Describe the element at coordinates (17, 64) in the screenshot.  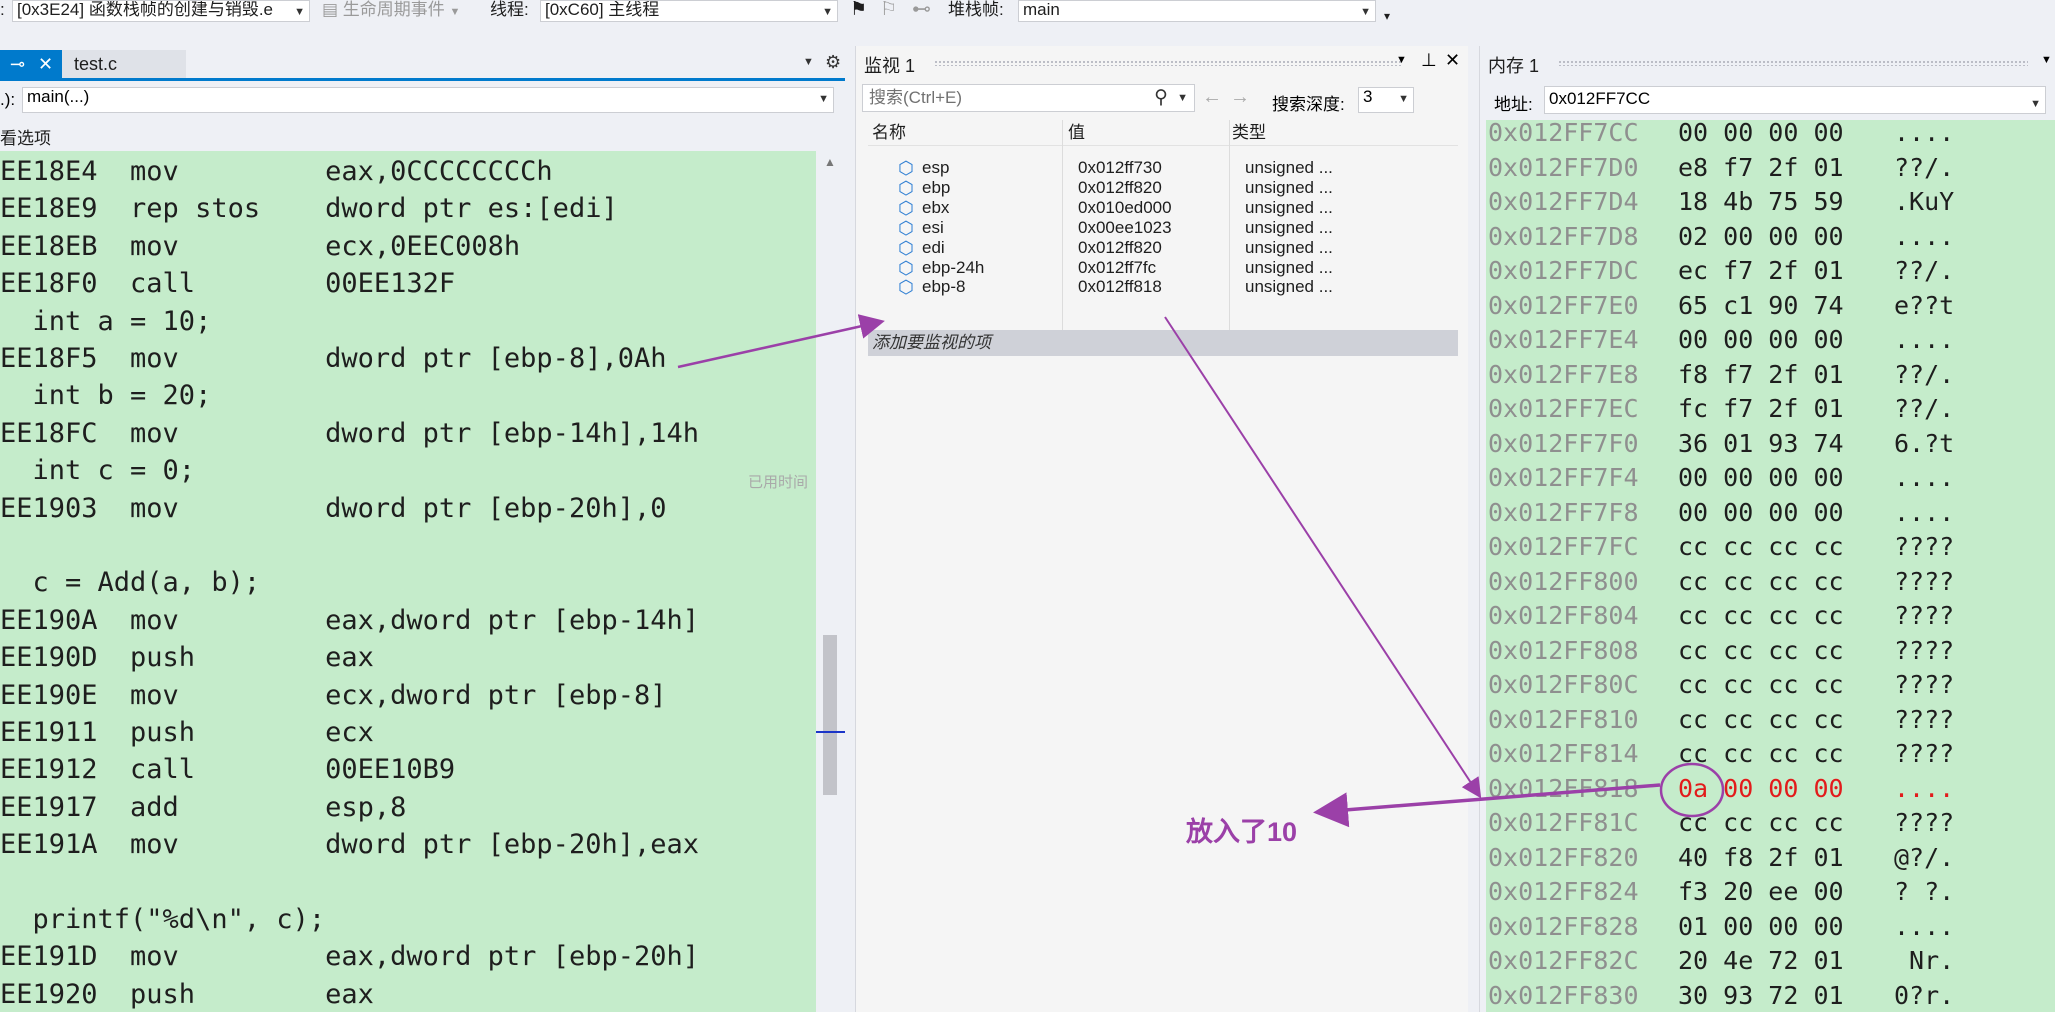
I see `pin-icon: ⊸` at that location.